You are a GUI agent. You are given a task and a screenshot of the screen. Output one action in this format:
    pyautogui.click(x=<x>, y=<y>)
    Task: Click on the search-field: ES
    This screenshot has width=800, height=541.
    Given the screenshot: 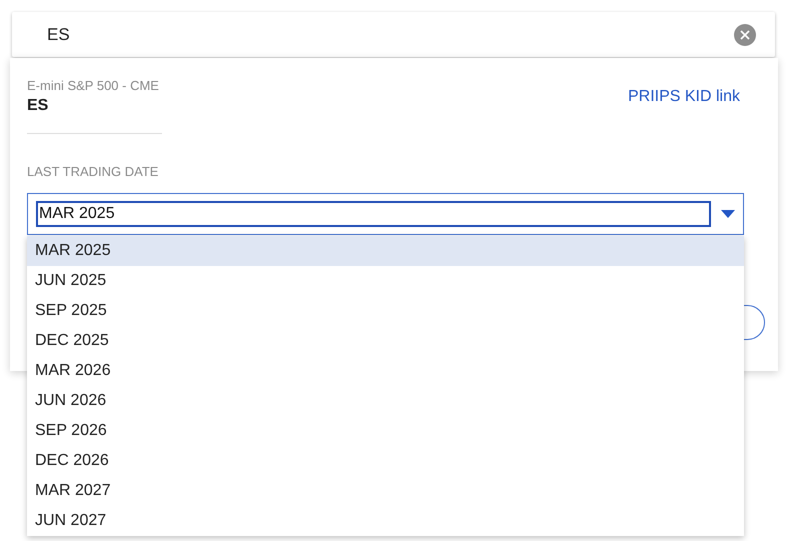 What is the action you would take?
    pyautogui.click(x=393, y=34)
    